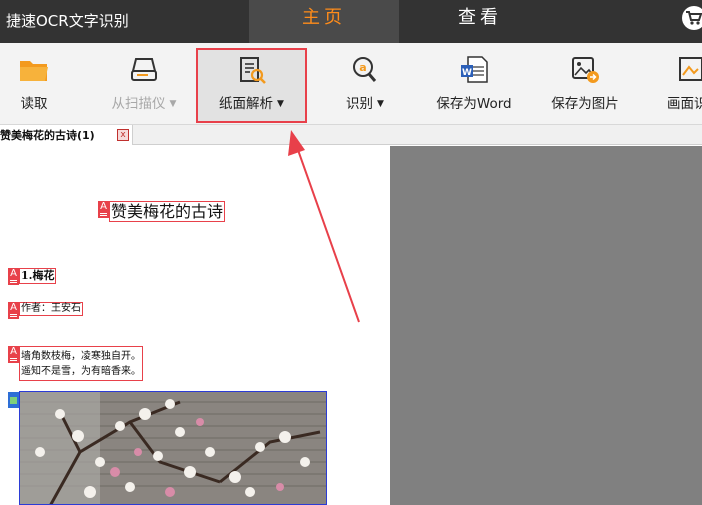 This screenshot has height=505, width=702. Describe the element at coordinates (38, 276) in the screenshot. I see `section-heading: 1.梅花` at that location.